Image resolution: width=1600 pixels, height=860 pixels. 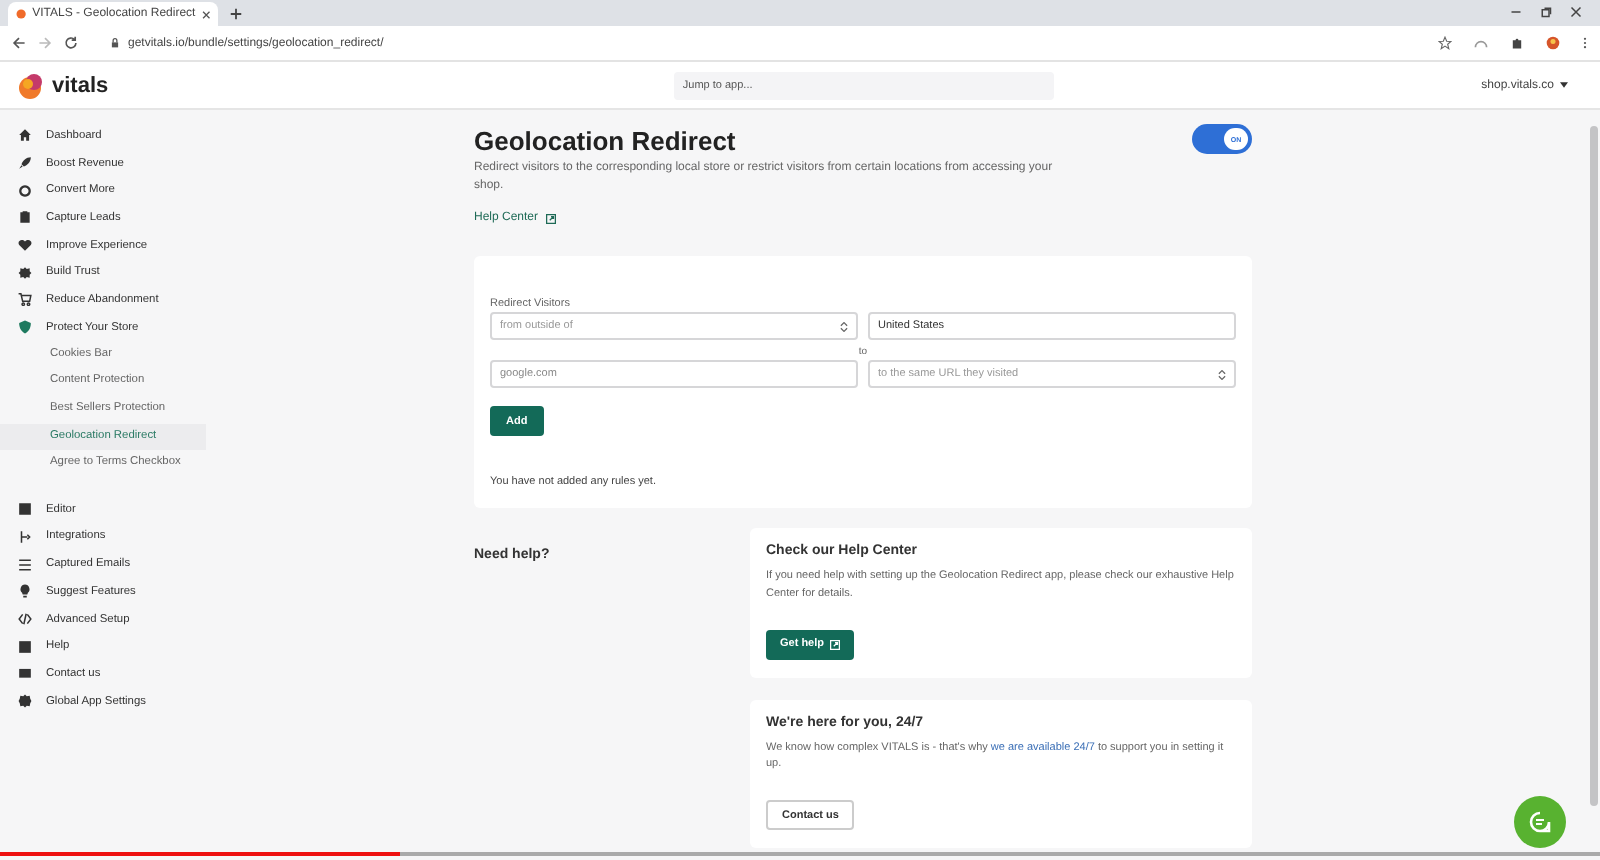 I want to click on list-icon, so click(x=25, y=564).